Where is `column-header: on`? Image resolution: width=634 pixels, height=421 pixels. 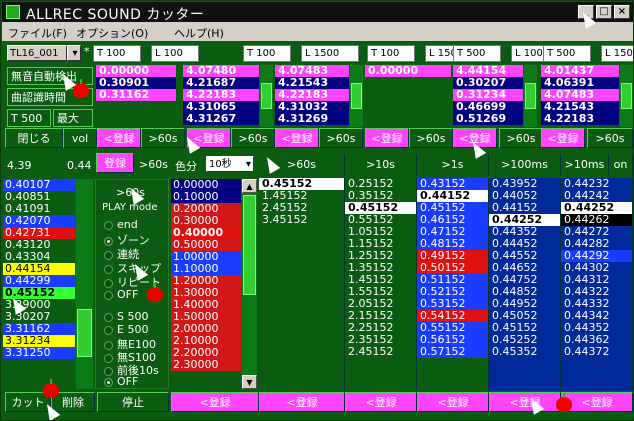 column-header: on is located at coordinates (621, 165).